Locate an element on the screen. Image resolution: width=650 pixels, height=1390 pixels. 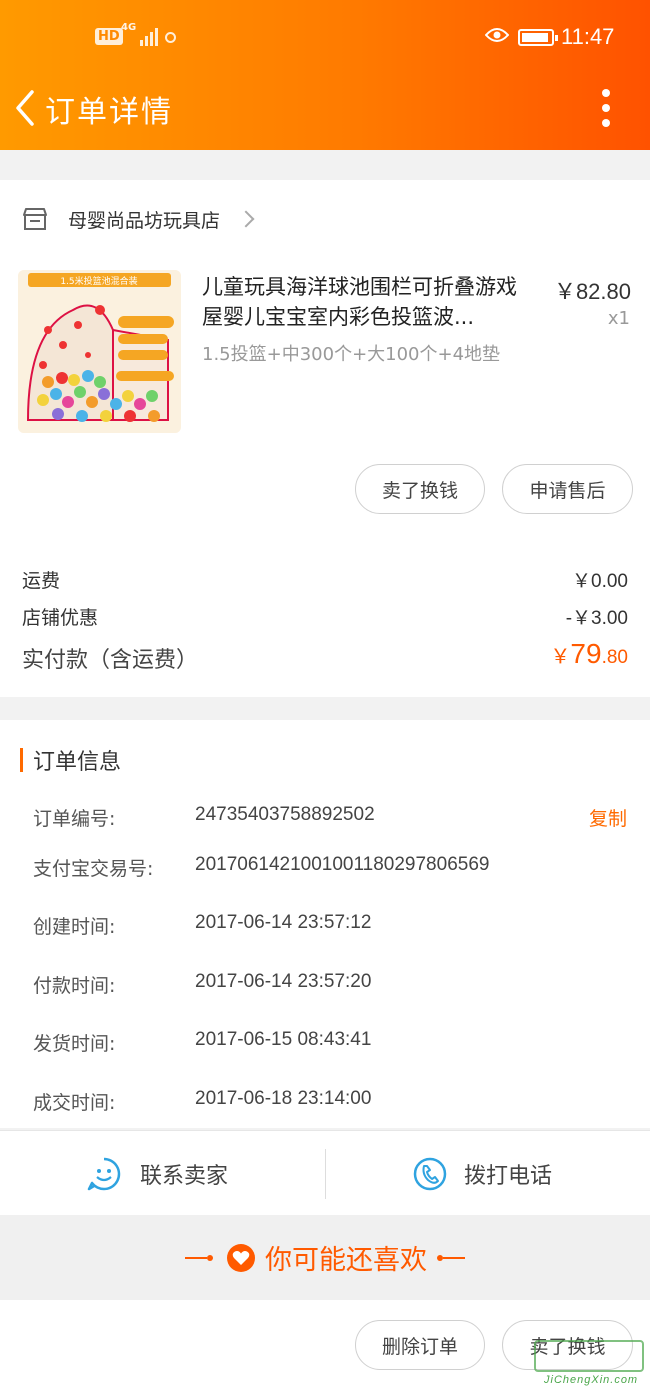
network-label: 4G is located at coordinates (129, 27).